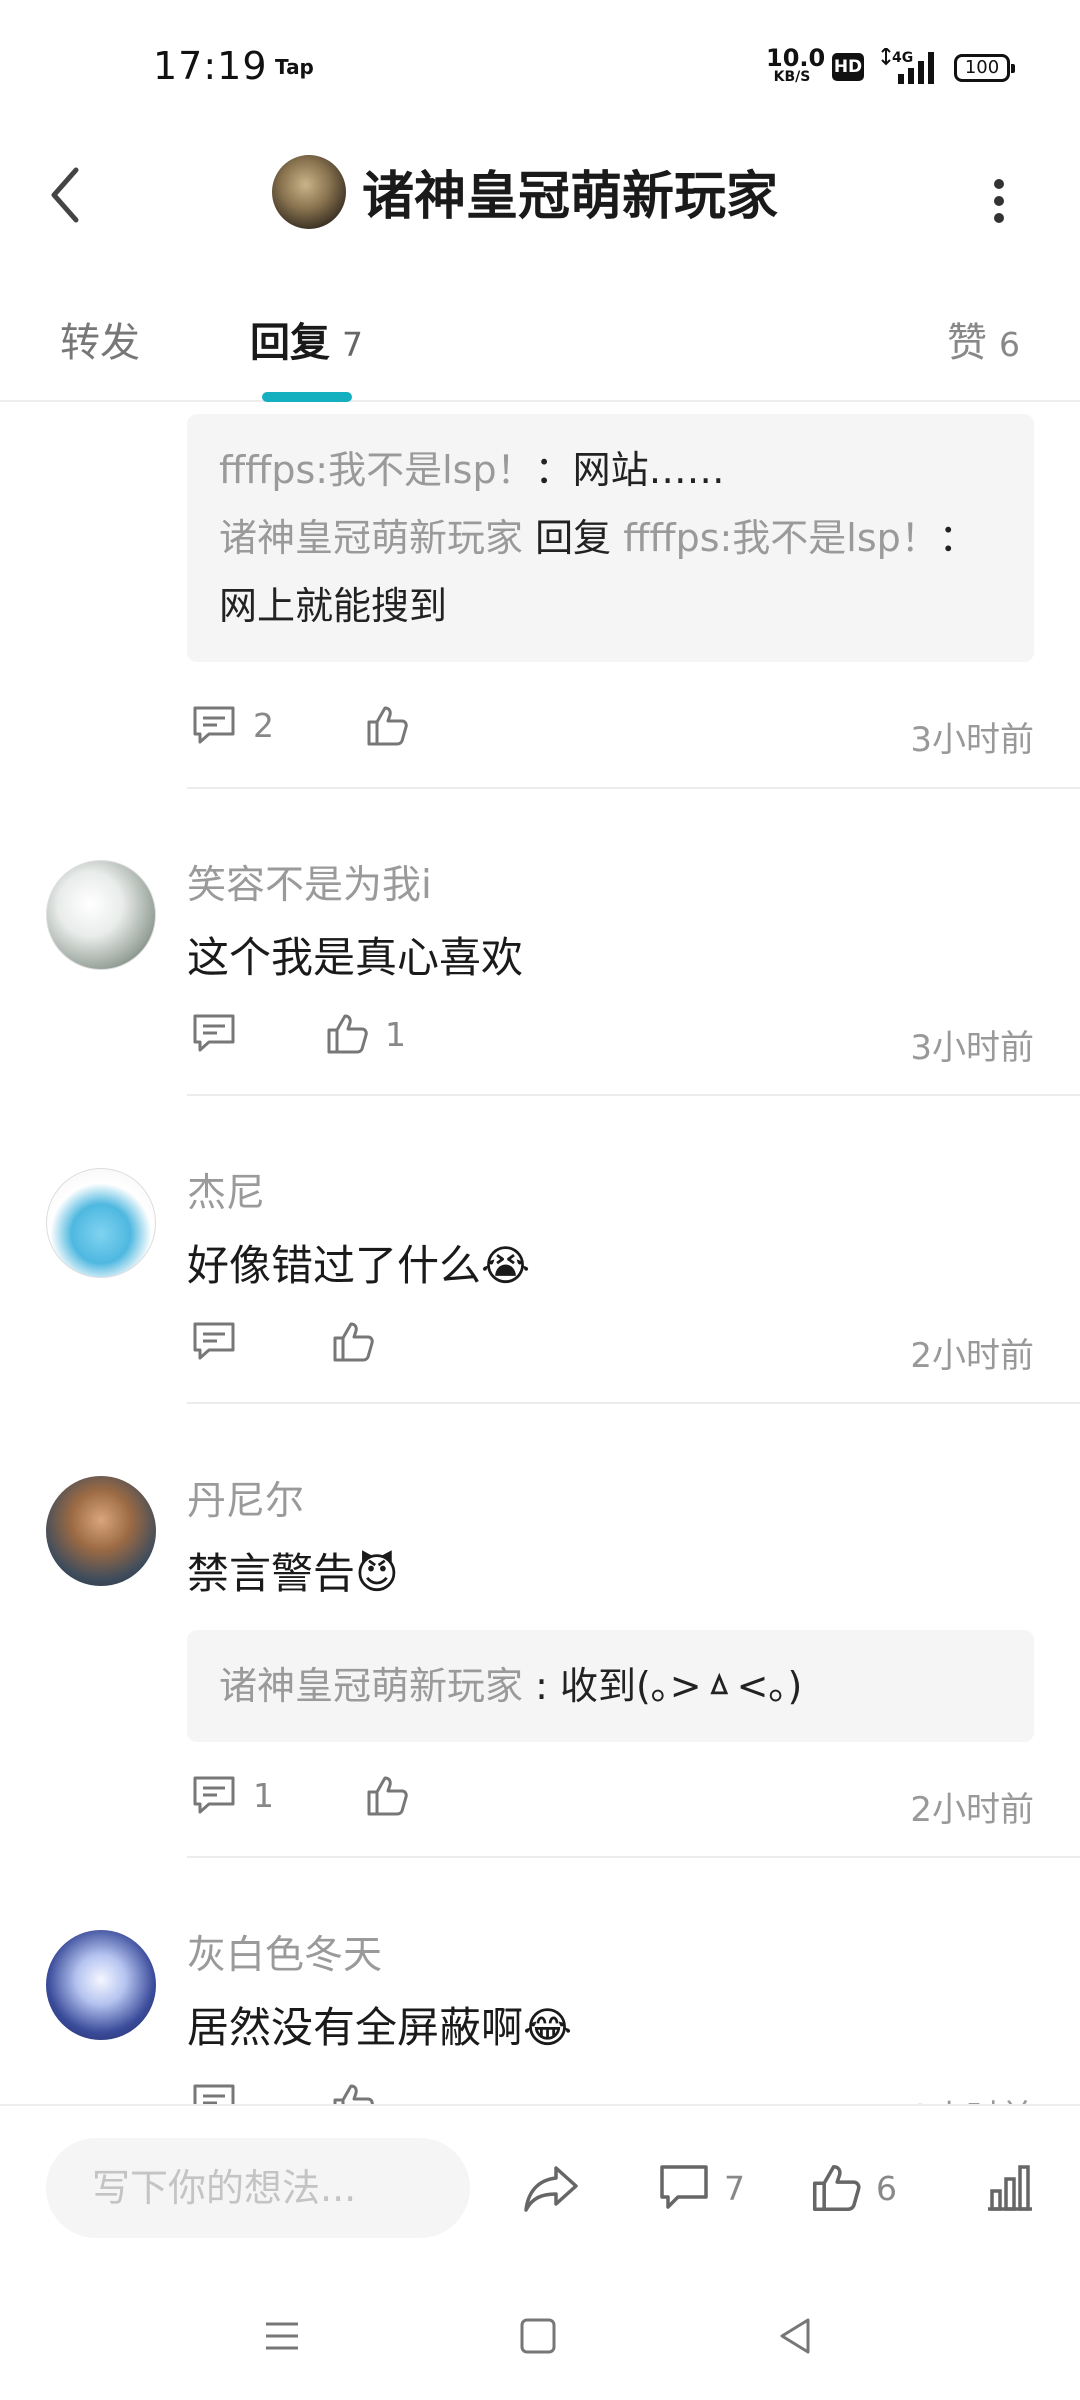 This screenshot has height=2400, width=1080. What do you see at coordinates (781, 538) in the screenshot?
I see `thread-reply-target: ffffps:我不是lsp！` at bounding box center [781, 538].